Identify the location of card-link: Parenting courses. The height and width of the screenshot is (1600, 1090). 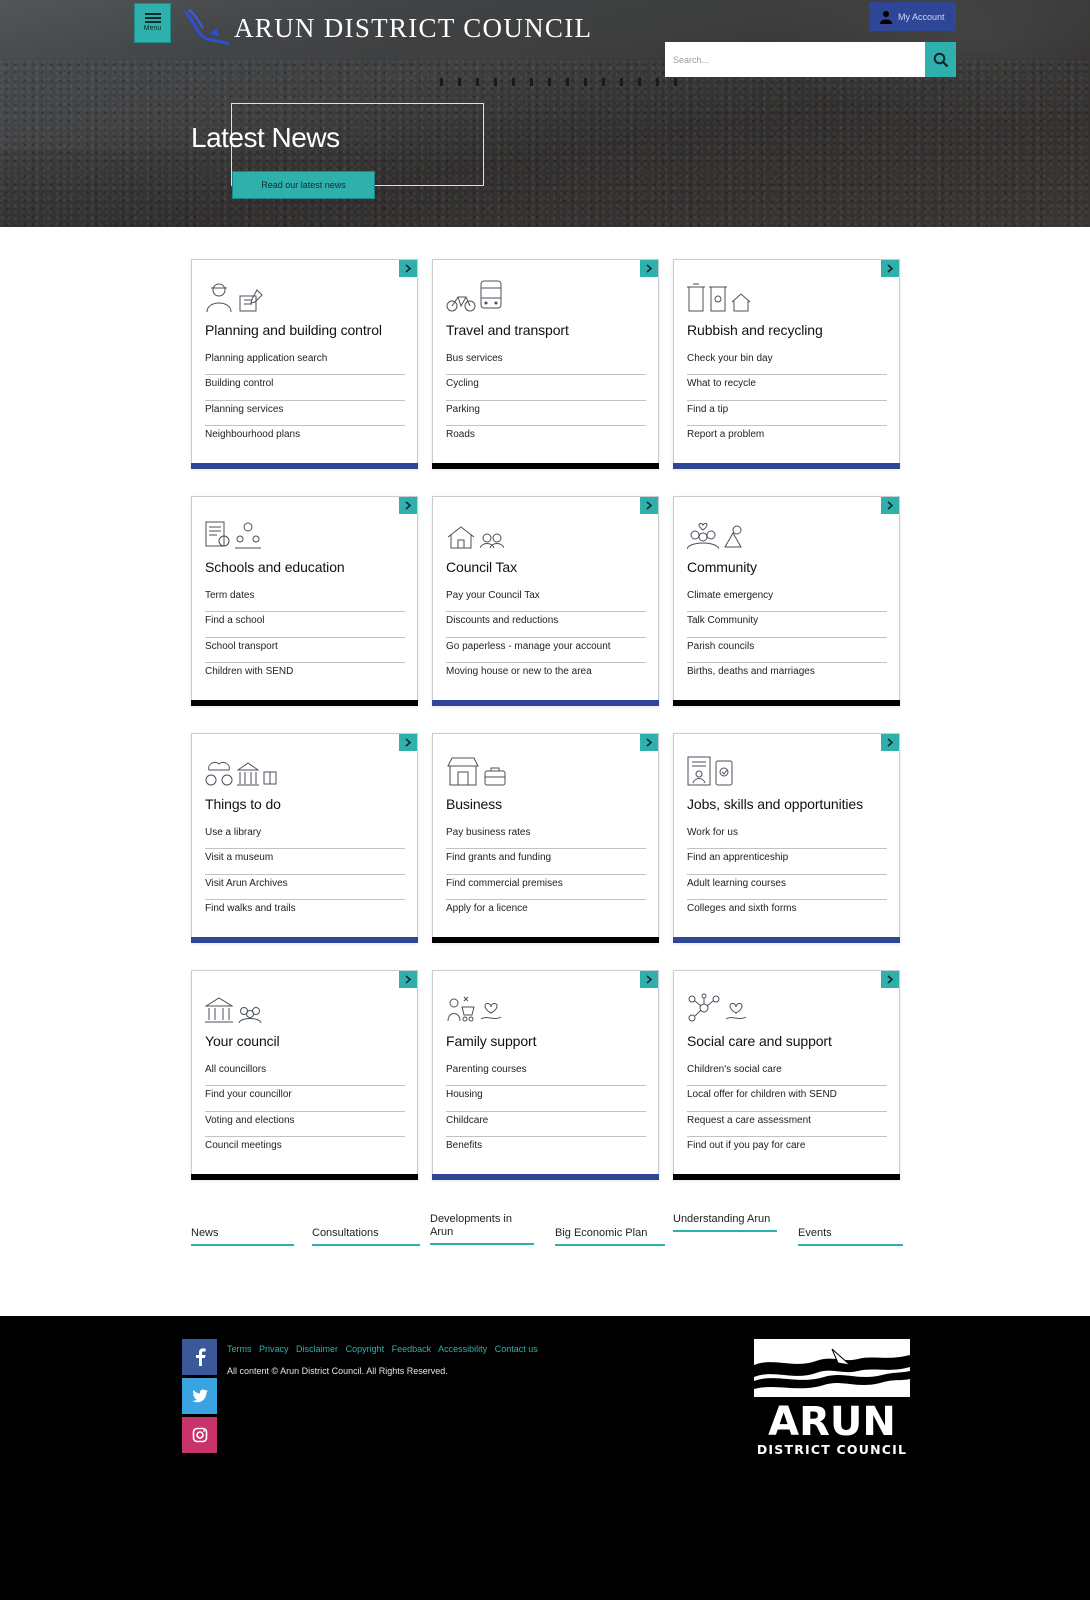
(546, 1074).